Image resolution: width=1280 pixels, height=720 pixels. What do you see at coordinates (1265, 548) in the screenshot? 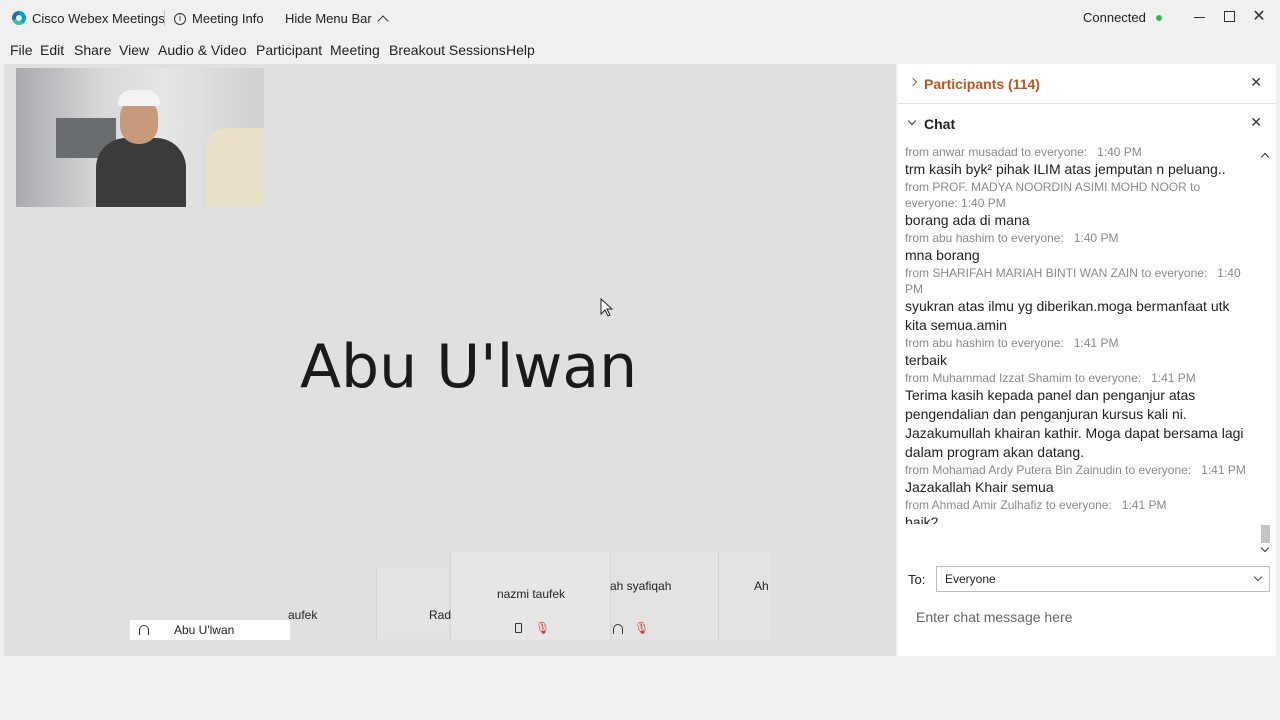
I see `scroll-down-icon` at bounding box center [1265, 548].